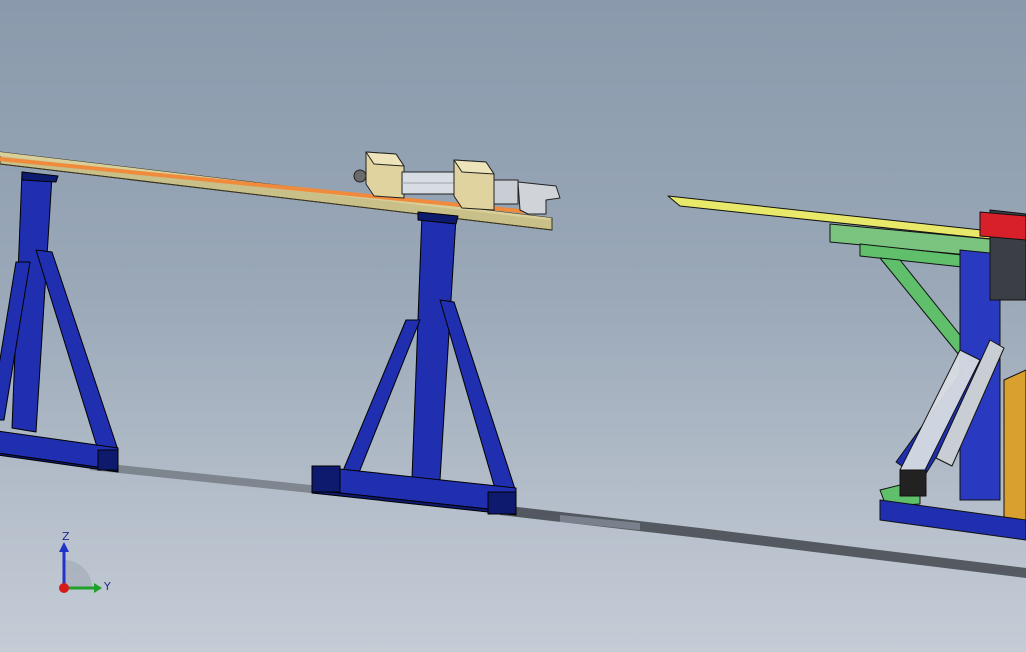 This screenshot has height=652, width=1026. Describe the element at coordinates (78, 574) in the screenshot. I see `triad-plane-indicator` at that location.